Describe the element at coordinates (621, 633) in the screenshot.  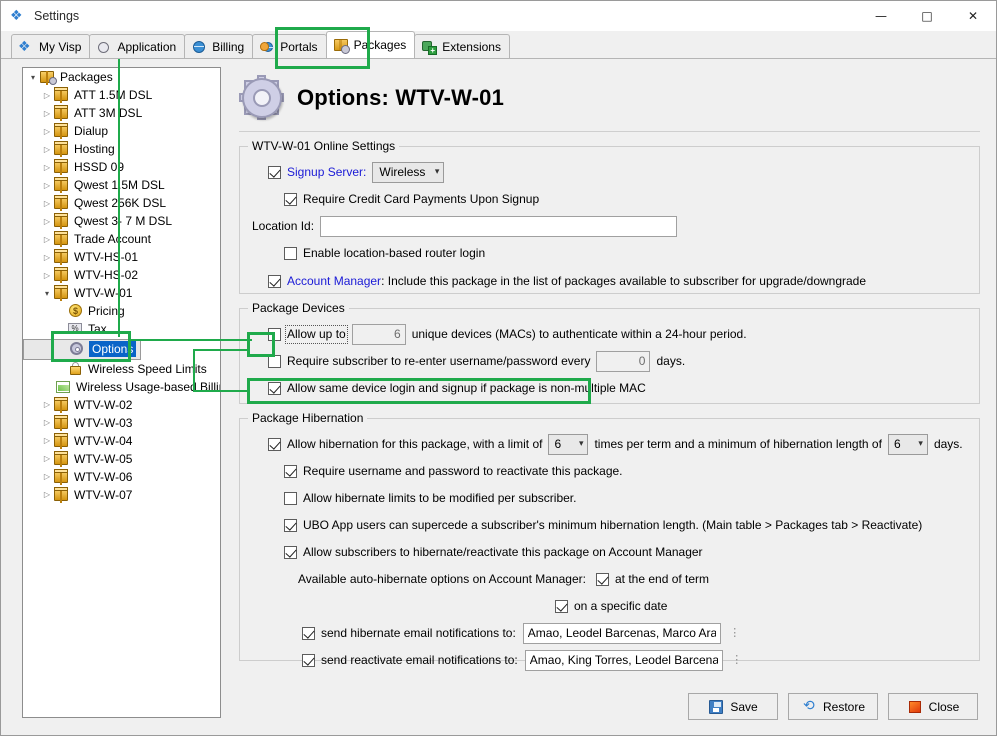
I see `hibernate-email-input` at that location.